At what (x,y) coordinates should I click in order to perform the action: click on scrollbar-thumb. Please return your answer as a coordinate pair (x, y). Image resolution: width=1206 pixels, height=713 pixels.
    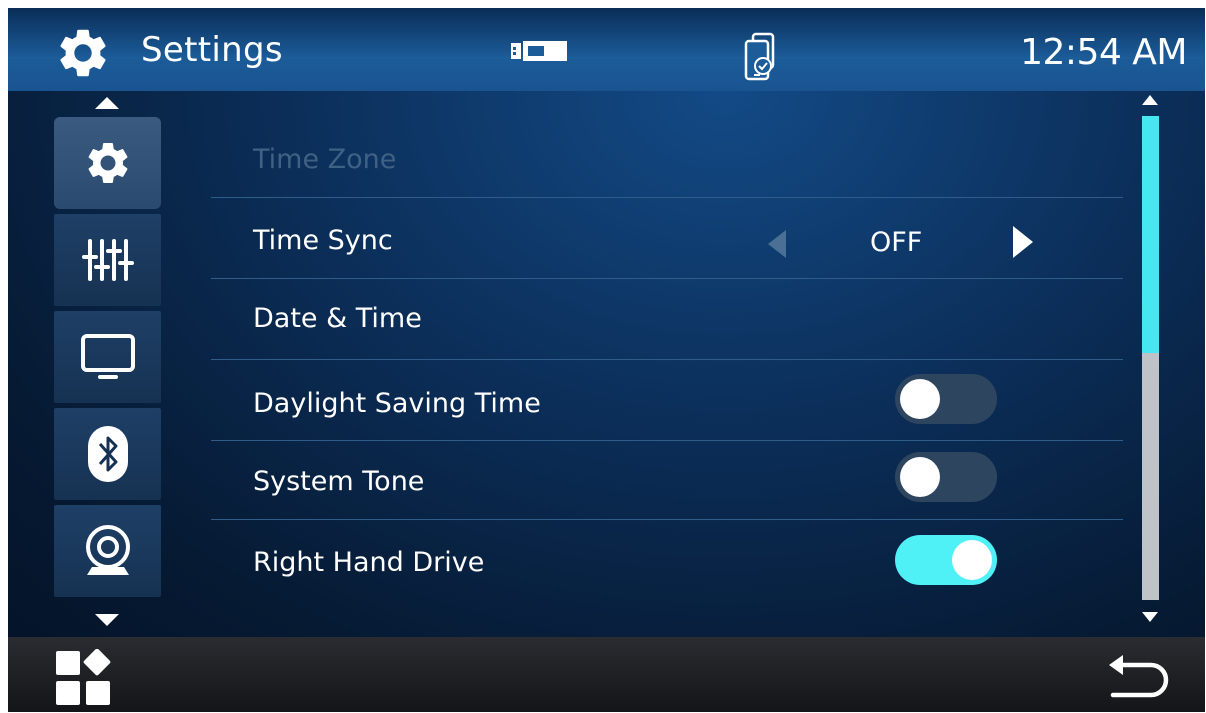
    Looking at the image, I should click on (1150, 235).